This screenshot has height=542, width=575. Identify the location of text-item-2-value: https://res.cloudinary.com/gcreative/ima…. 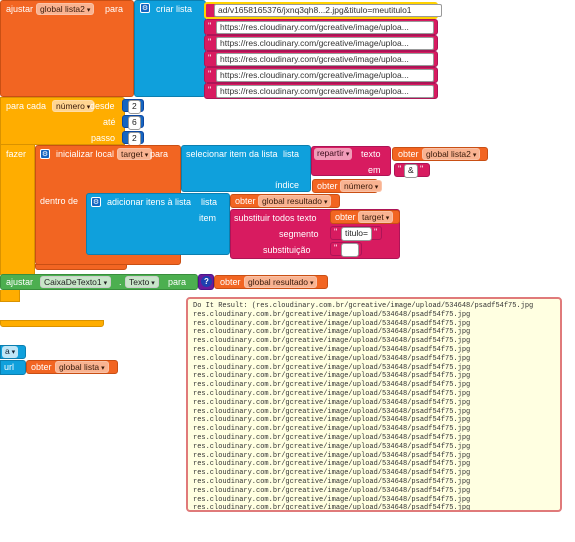
(325, 27).